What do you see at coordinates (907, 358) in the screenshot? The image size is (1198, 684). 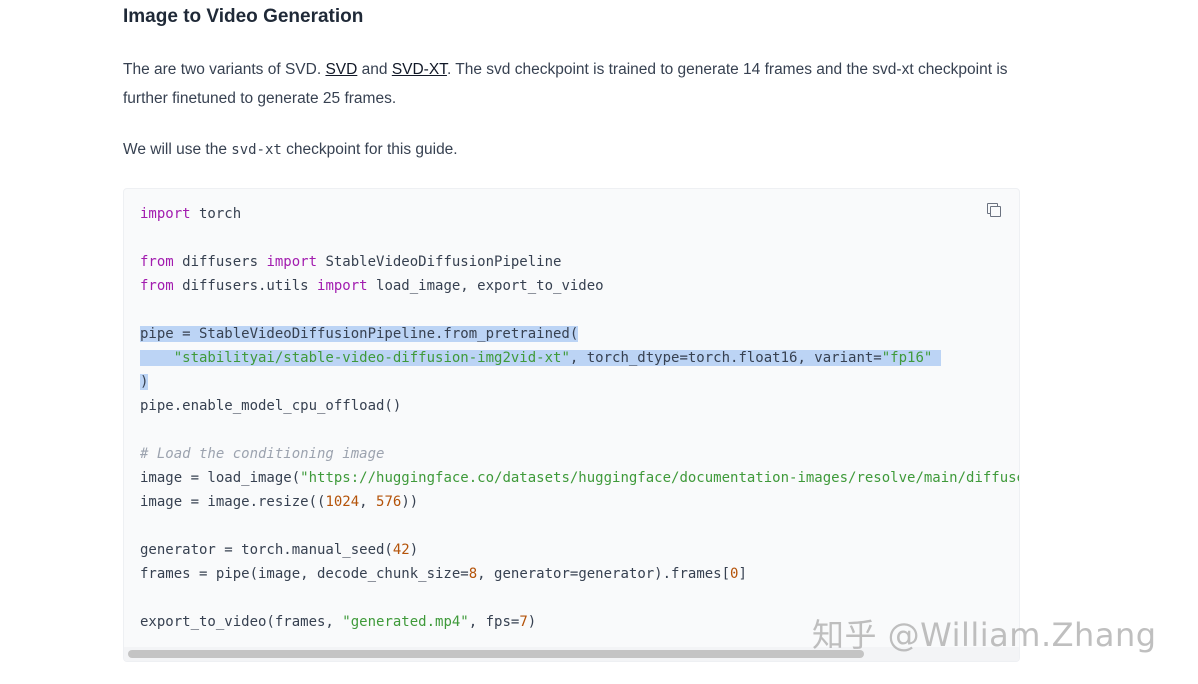 I see `code-token: "fp16"` at bounding box center [907, 358].